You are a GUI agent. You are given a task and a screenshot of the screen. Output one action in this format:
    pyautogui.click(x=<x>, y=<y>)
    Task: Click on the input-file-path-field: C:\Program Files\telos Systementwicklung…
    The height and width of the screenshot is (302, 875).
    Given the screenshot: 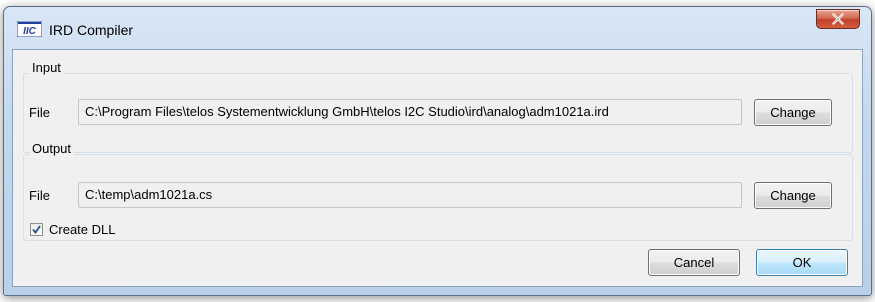 What is the action you would take?
    pyautogui.click(x=410, y=112)
    